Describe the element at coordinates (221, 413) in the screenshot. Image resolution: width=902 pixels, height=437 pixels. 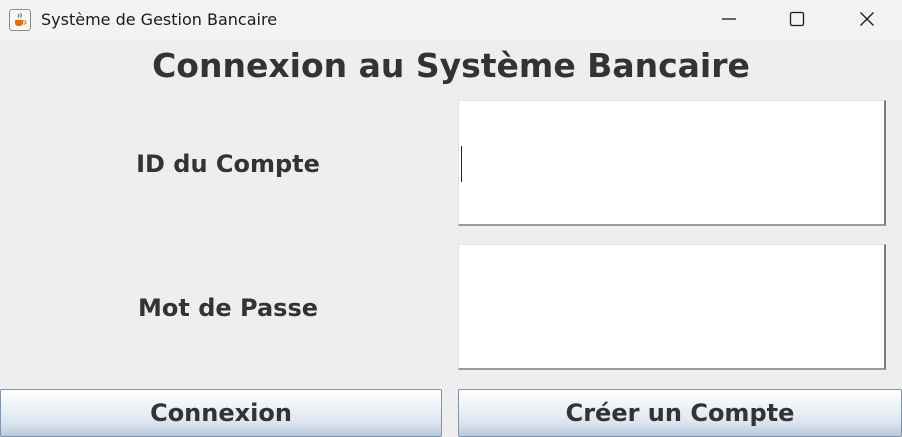
I see `login-button: Connexion` at that location.